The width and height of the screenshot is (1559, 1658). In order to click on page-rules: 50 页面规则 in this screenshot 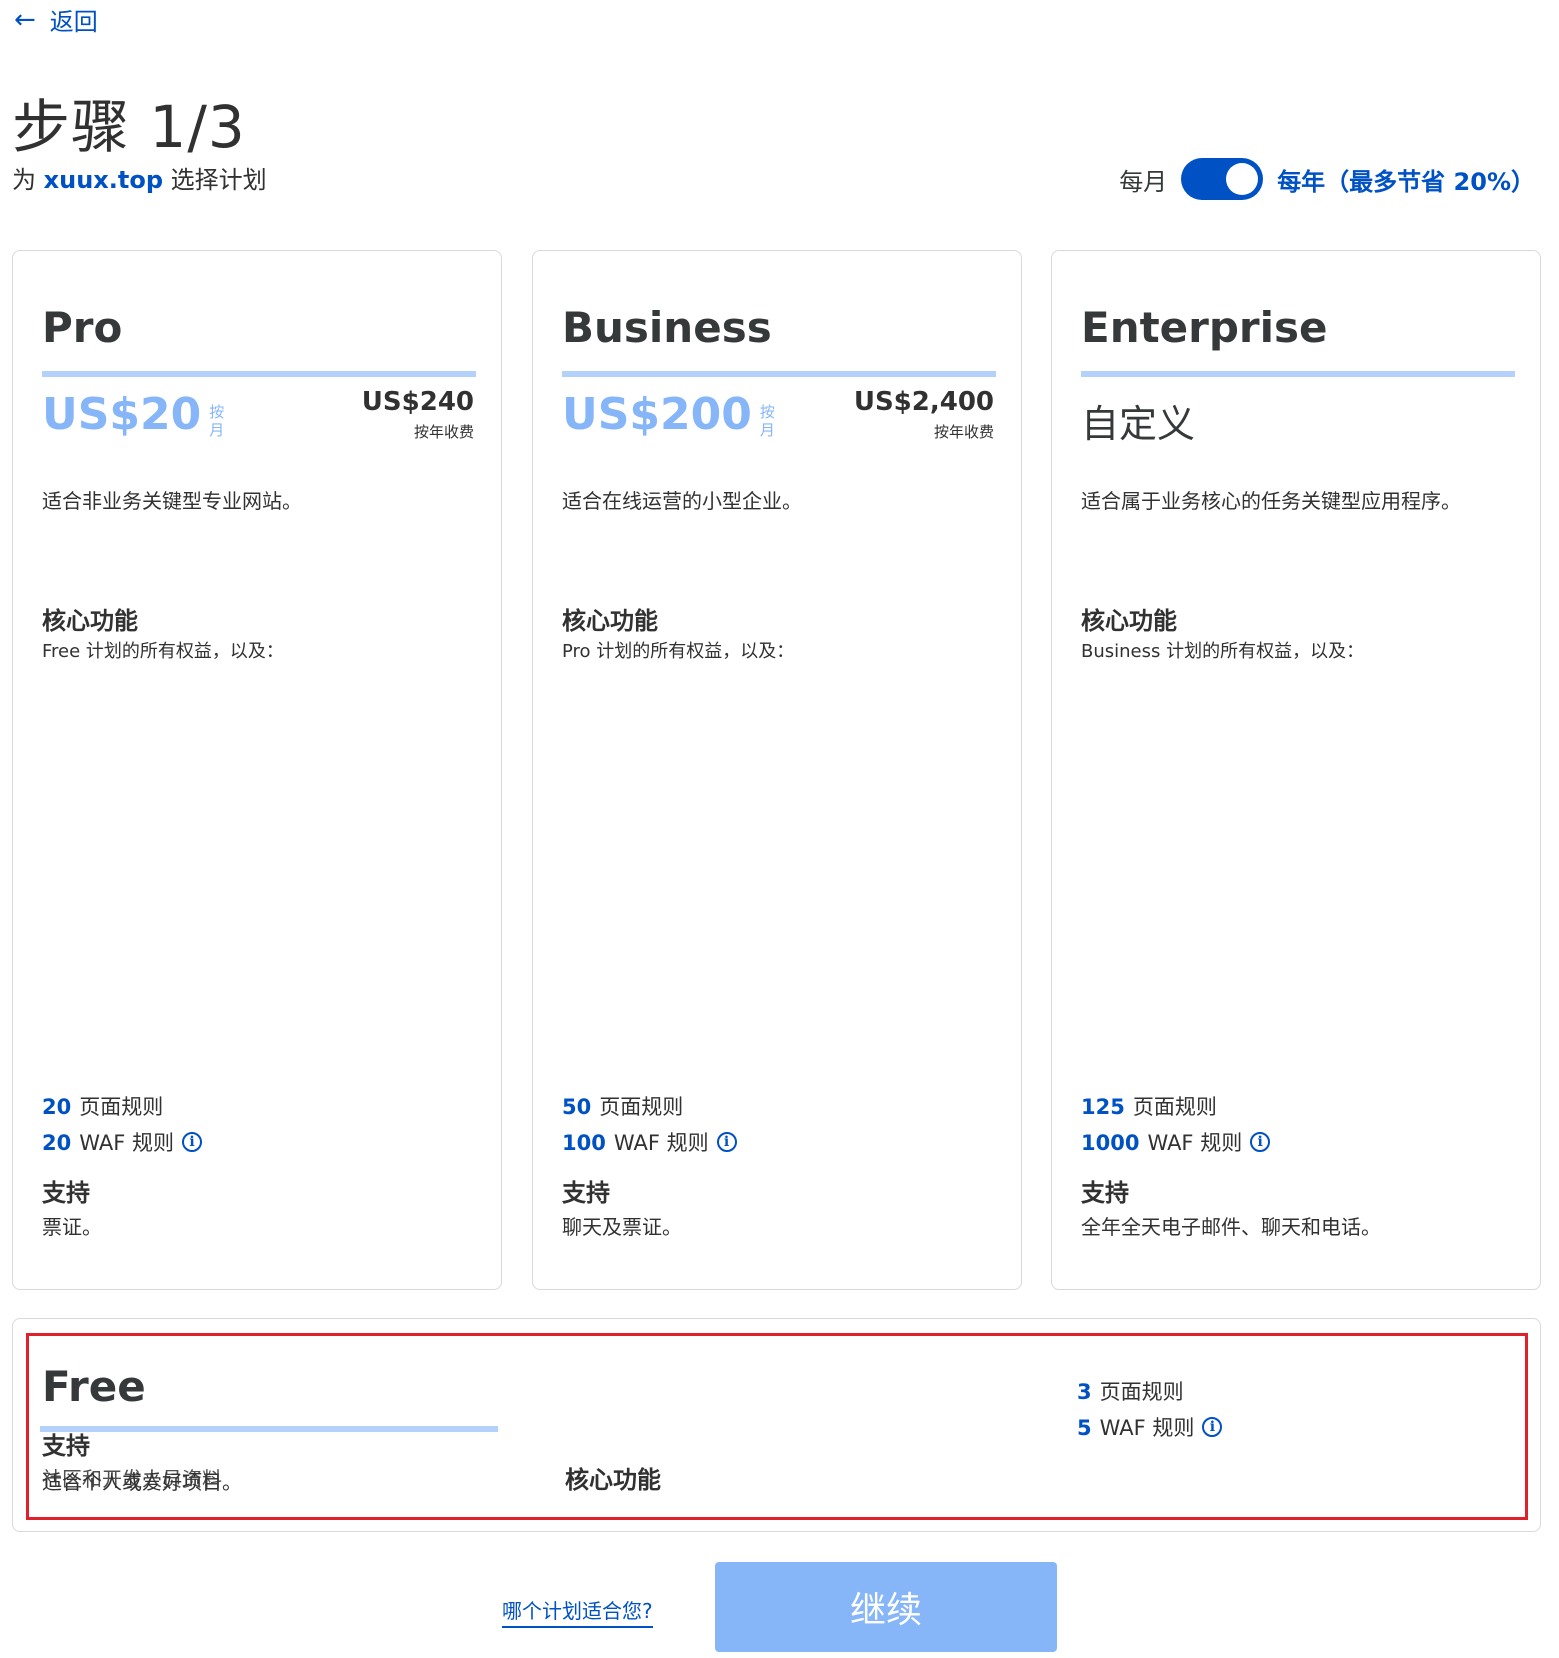, I will do `click(622, 1106)`.